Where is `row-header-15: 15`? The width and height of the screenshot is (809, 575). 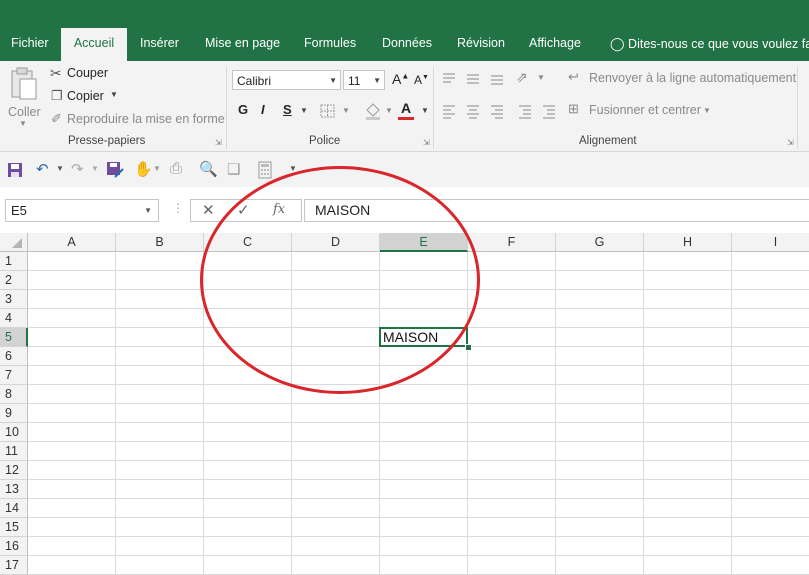
row-header-15: 15 is located at coordinates (14, 527).